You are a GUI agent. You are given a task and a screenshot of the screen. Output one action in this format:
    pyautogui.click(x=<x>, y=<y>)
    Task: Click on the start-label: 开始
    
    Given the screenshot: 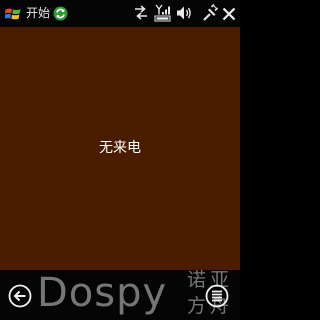 What is the action you would take?
    pyautogui.click(x=38, y=13)
    